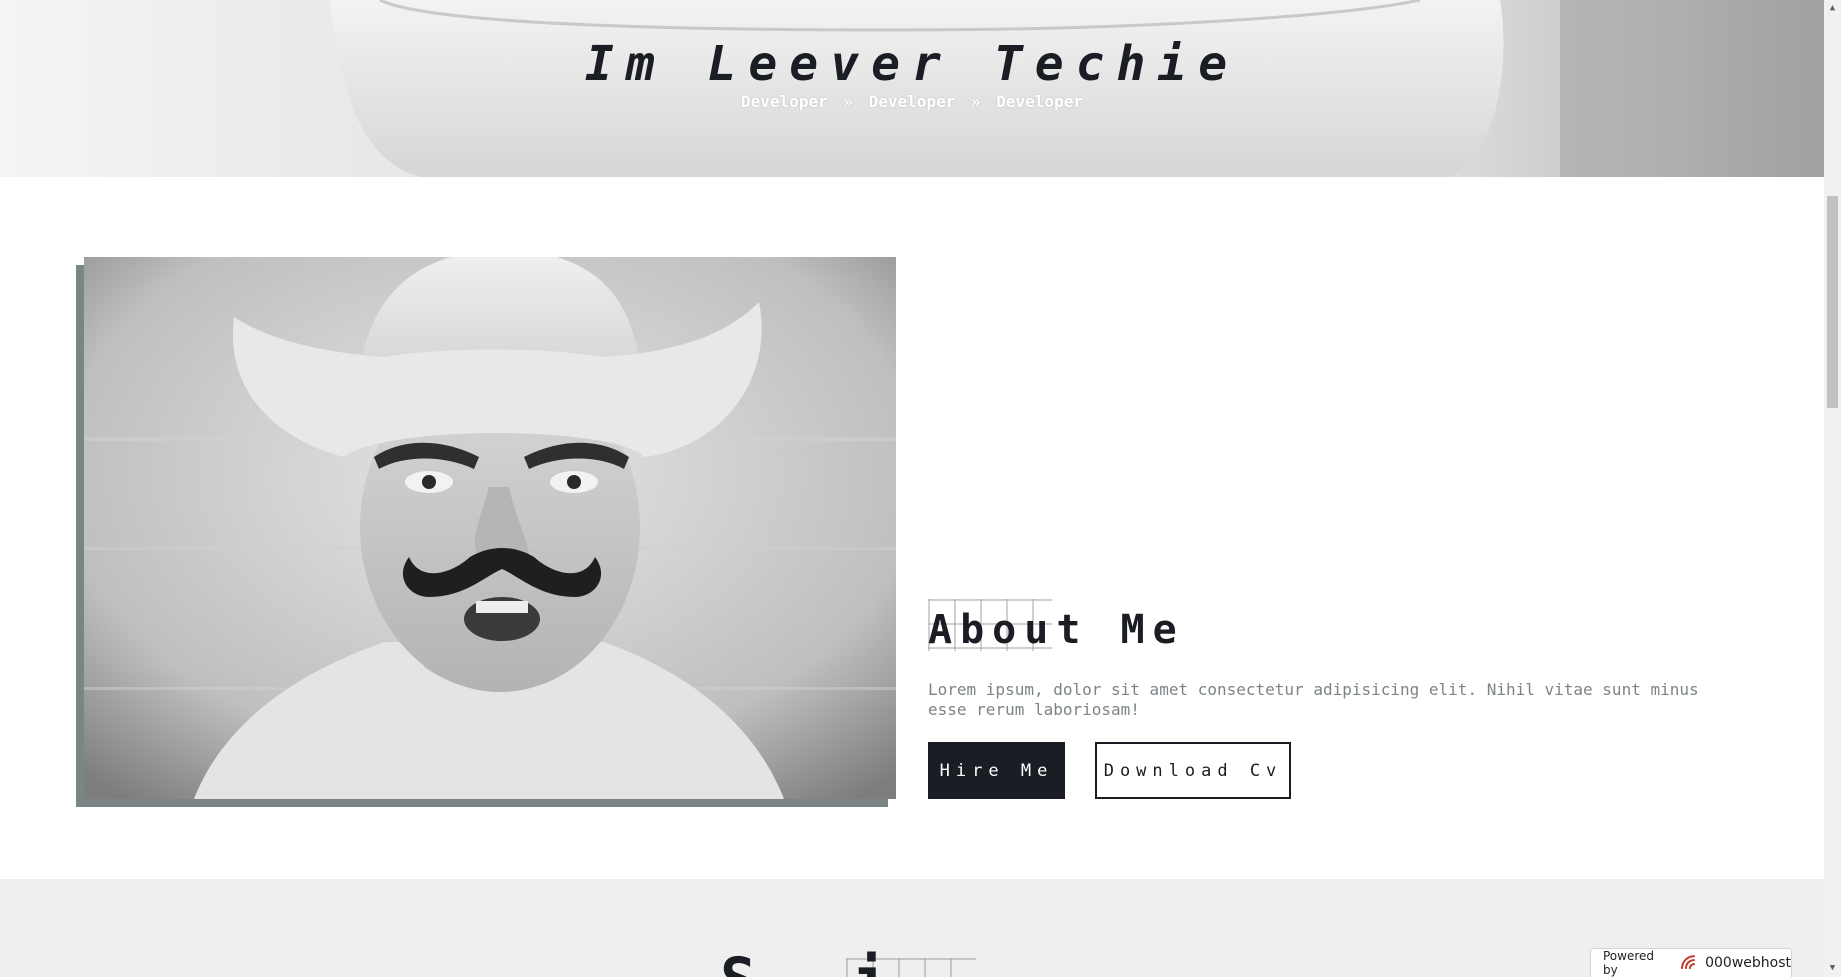 This screenshot has width=1841, height=977. I want to click on powered-by-brand: 000webhost, so click(1748, 963).